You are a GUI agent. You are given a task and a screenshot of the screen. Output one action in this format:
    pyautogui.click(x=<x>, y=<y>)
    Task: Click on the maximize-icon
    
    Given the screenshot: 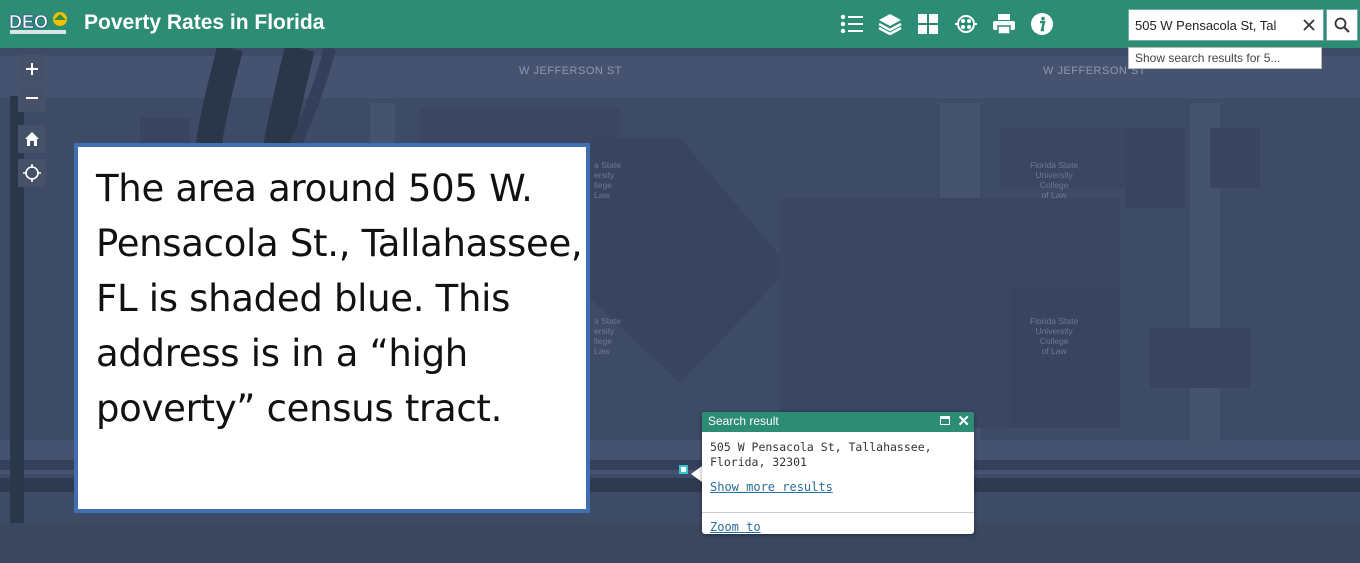 What is the action you would take?
    pyautogui.click(x=945, y=420)
    